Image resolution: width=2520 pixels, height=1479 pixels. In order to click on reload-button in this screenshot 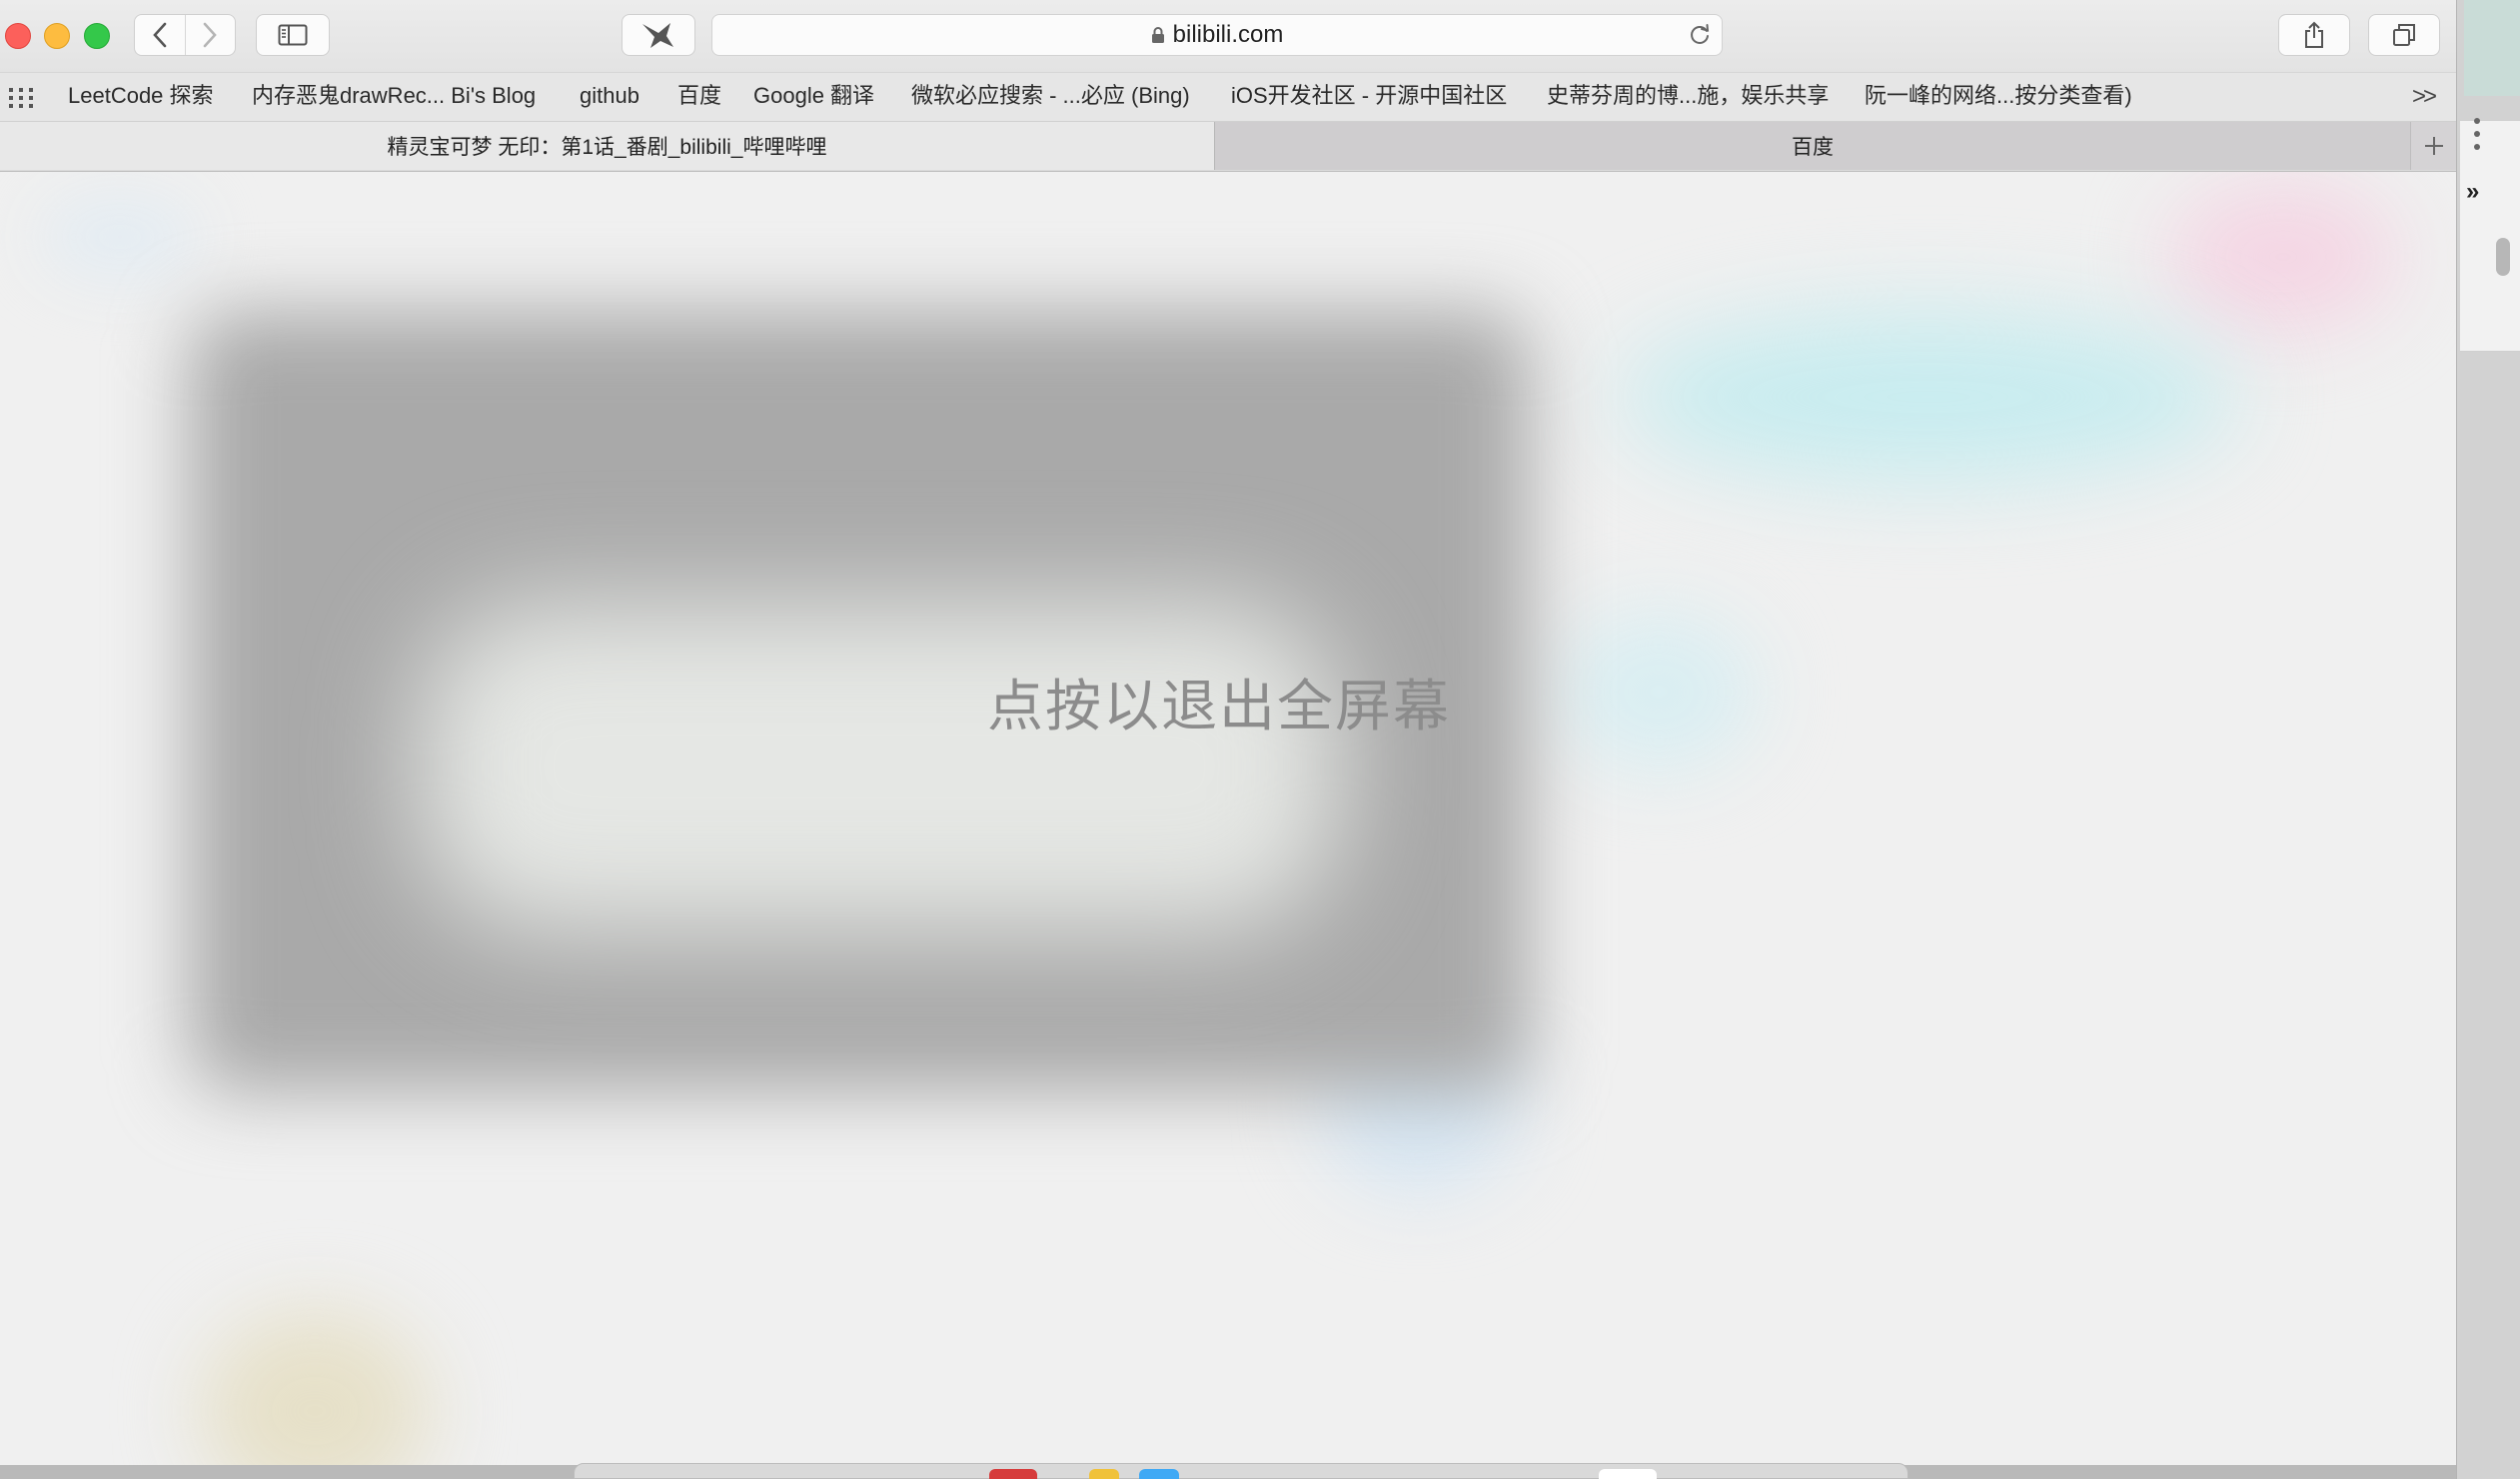, I will do `click(1700, 37)`.